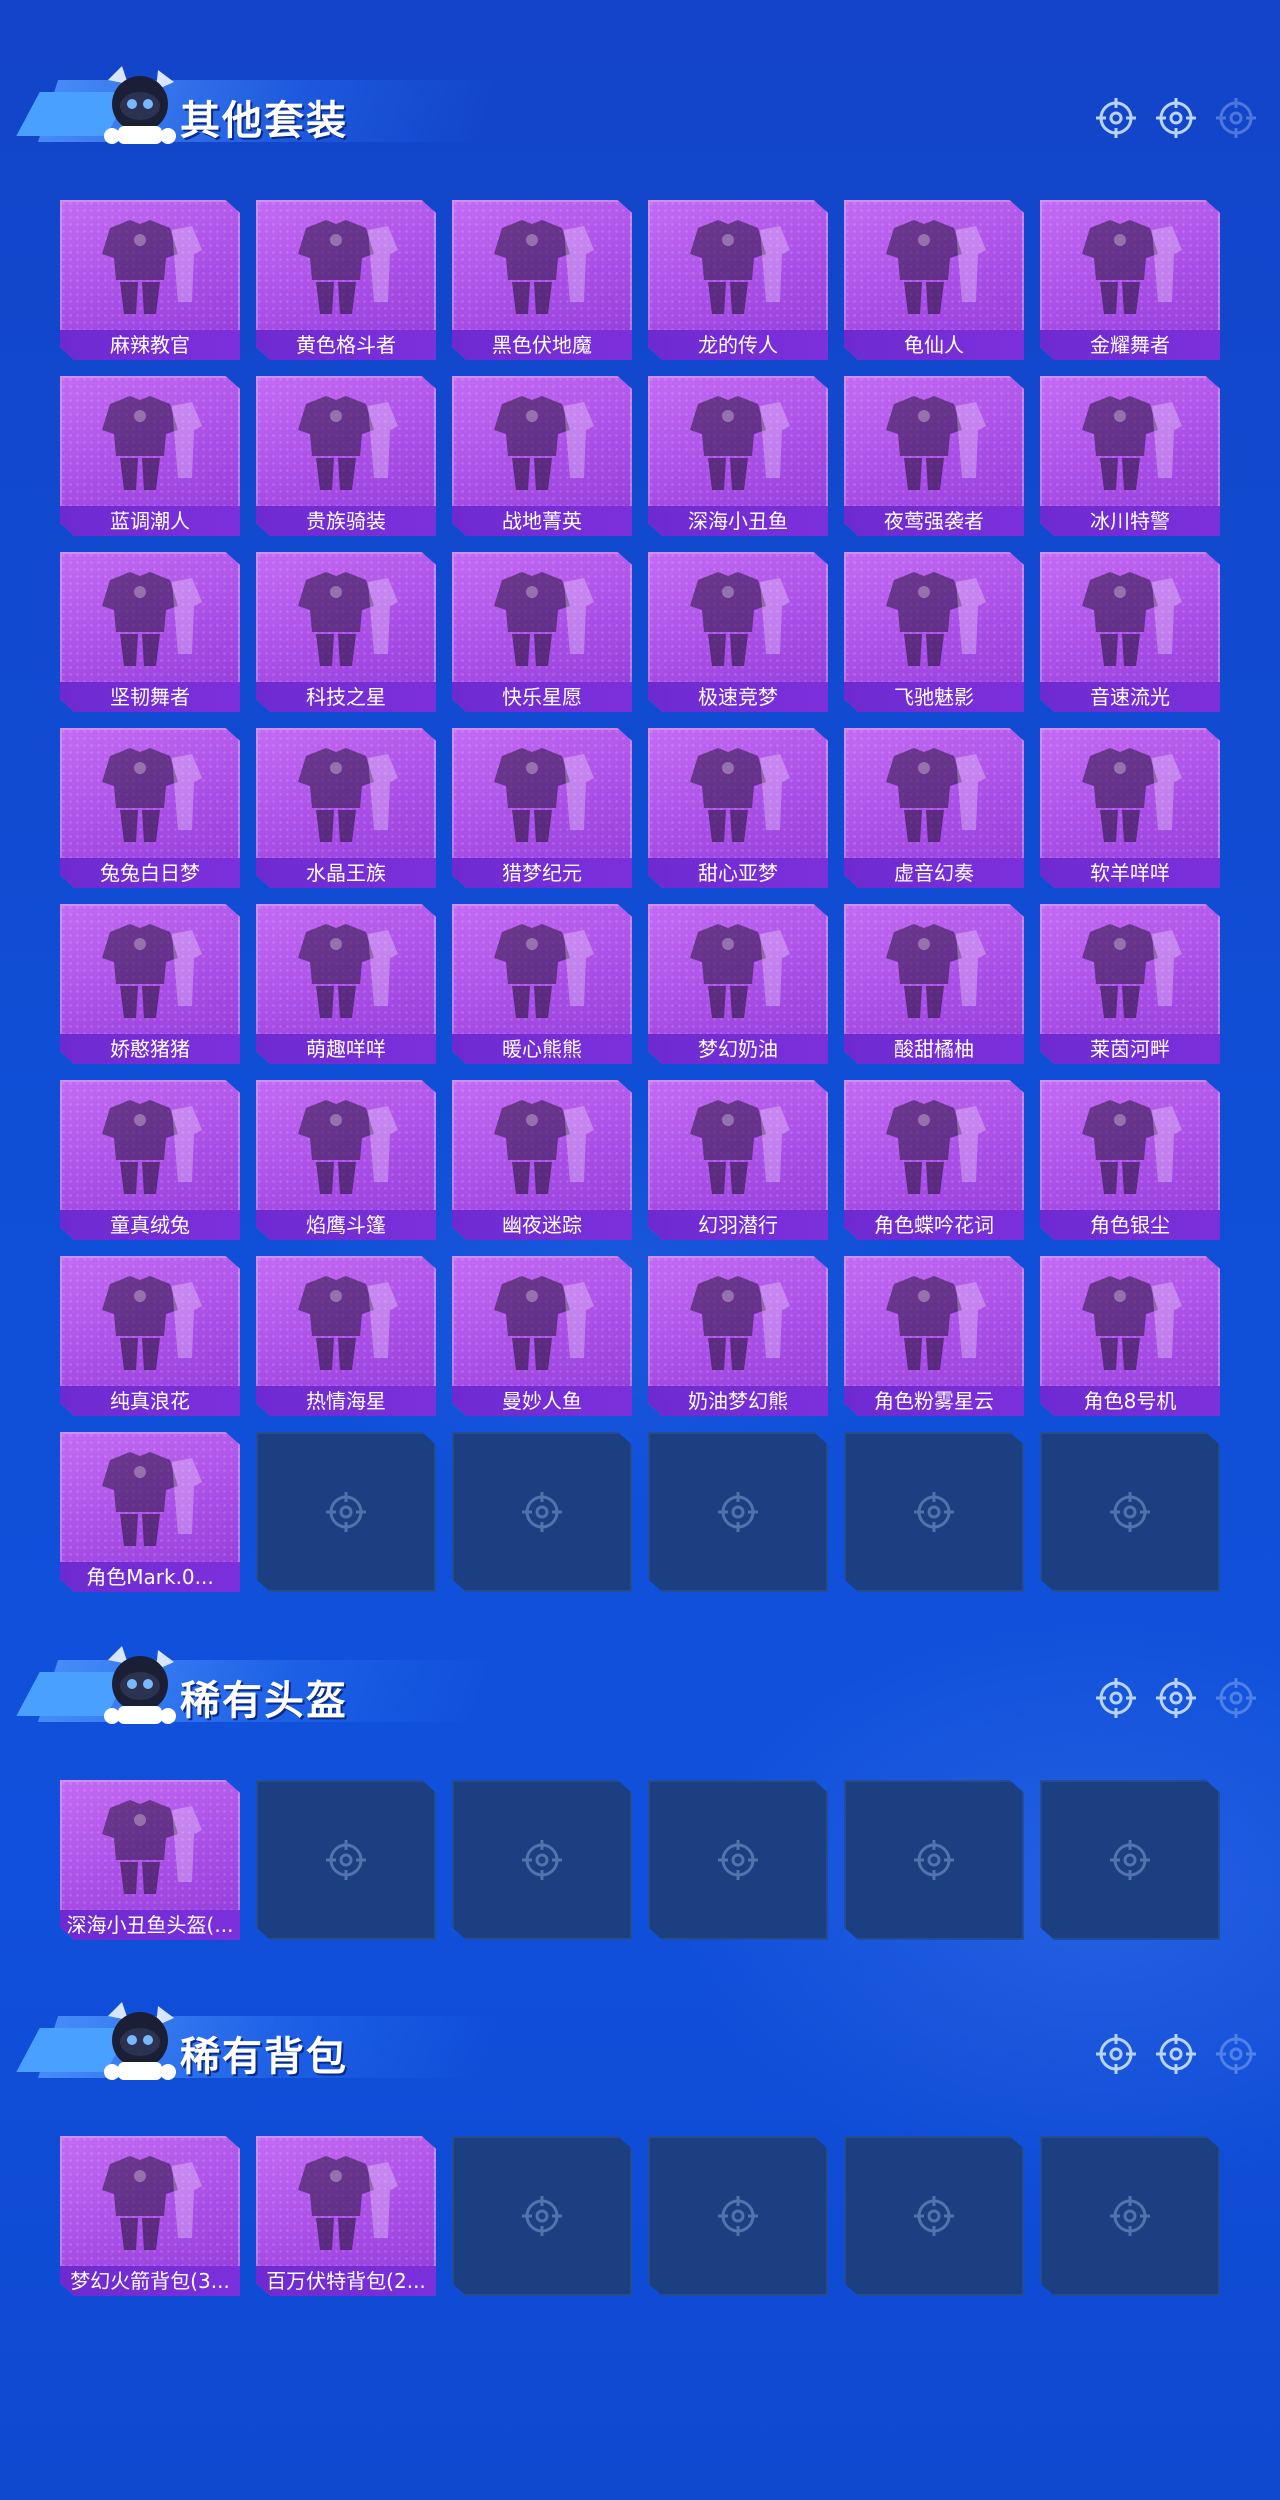 This screenshot has height=2500, width=1280. Describe the element at coordinates (150, 697) in the screenshot. I see `item-label: 坚韧舞者` at that location.